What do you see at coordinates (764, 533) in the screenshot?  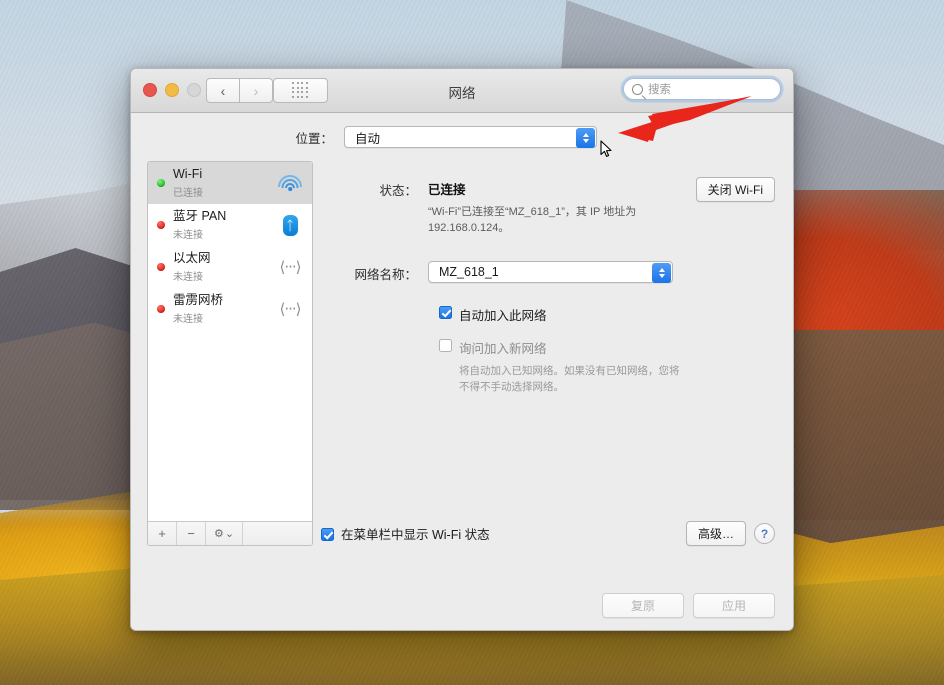 I see `help-button: ?` at bounding box center [764, 533].